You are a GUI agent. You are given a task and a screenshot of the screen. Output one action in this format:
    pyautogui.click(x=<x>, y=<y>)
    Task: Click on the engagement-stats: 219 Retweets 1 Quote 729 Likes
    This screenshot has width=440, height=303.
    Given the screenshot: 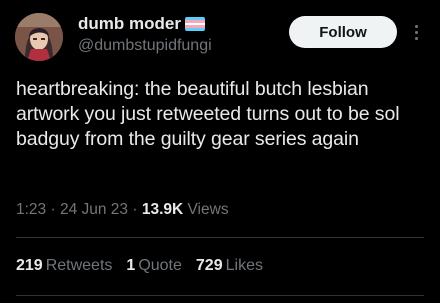 What is the action you would take?
    pyautogui.click(x=146, y=266)
    